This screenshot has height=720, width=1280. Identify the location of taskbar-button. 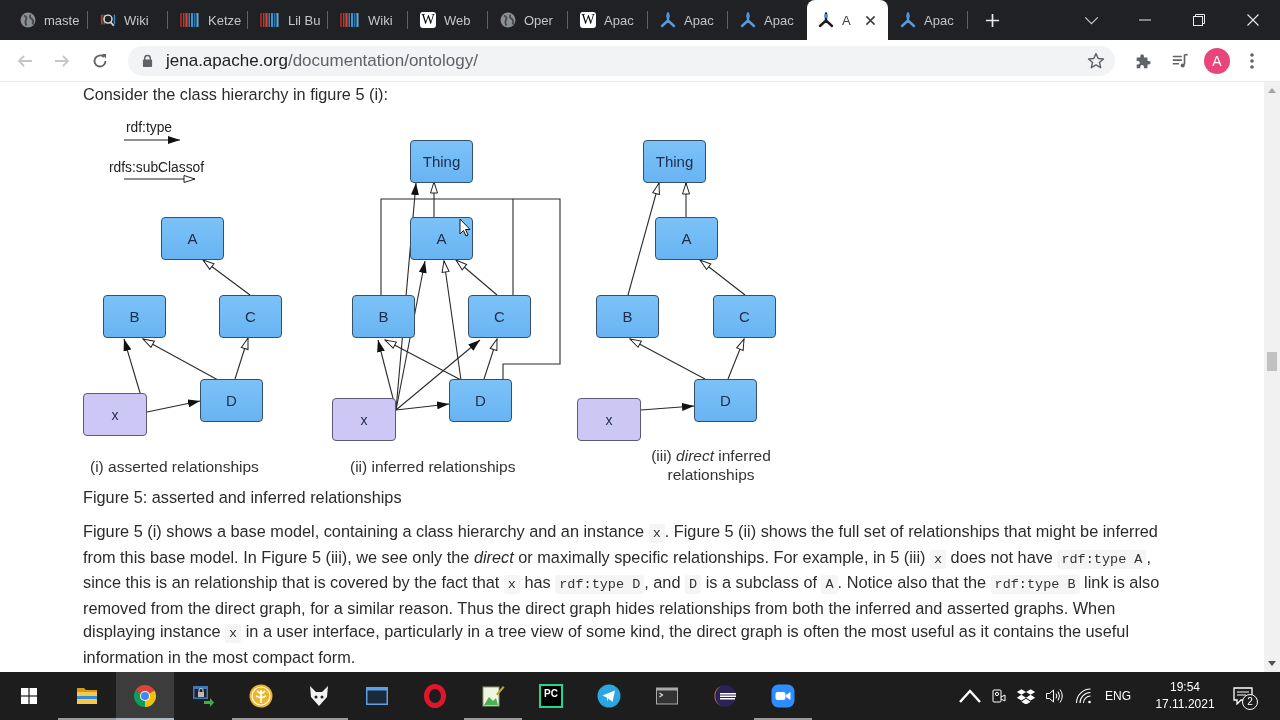
(145, 696).